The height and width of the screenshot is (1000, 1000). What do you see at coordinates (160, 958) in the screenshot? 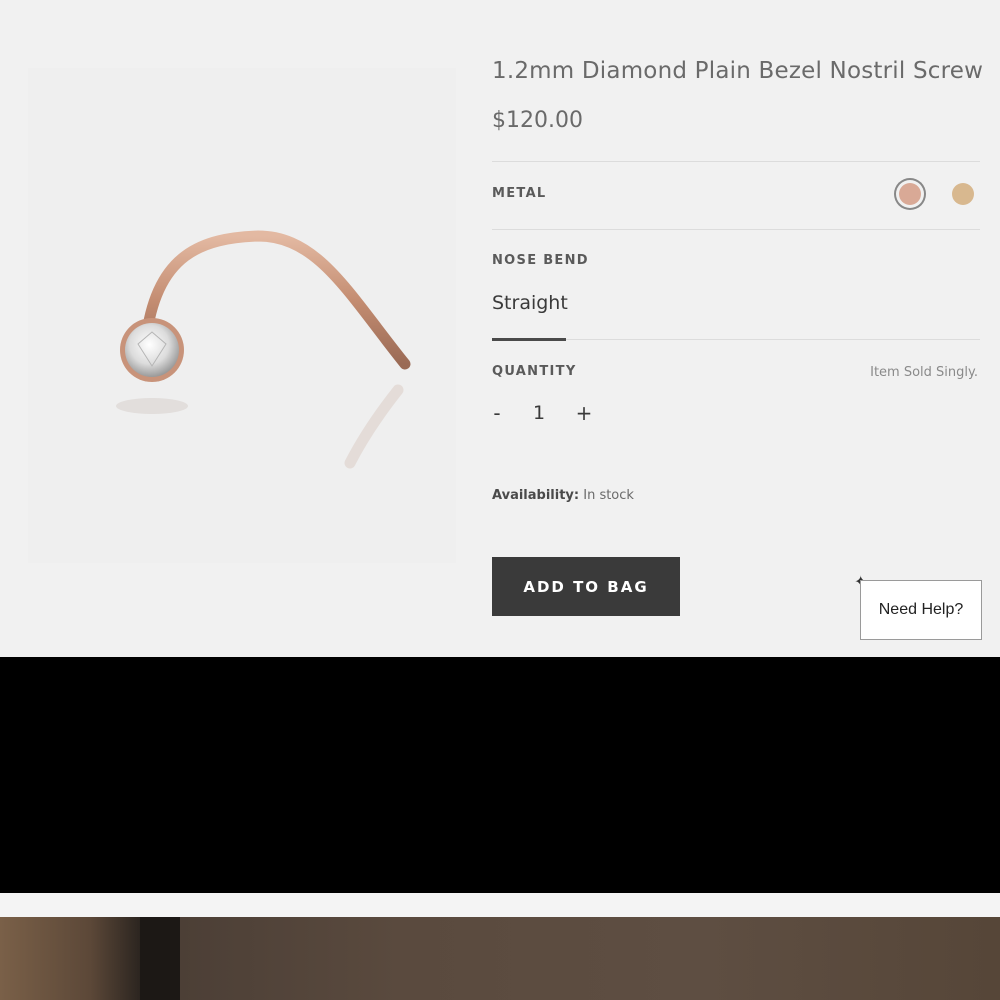
I see `photo-shadow` at bounding box center [160, 958].